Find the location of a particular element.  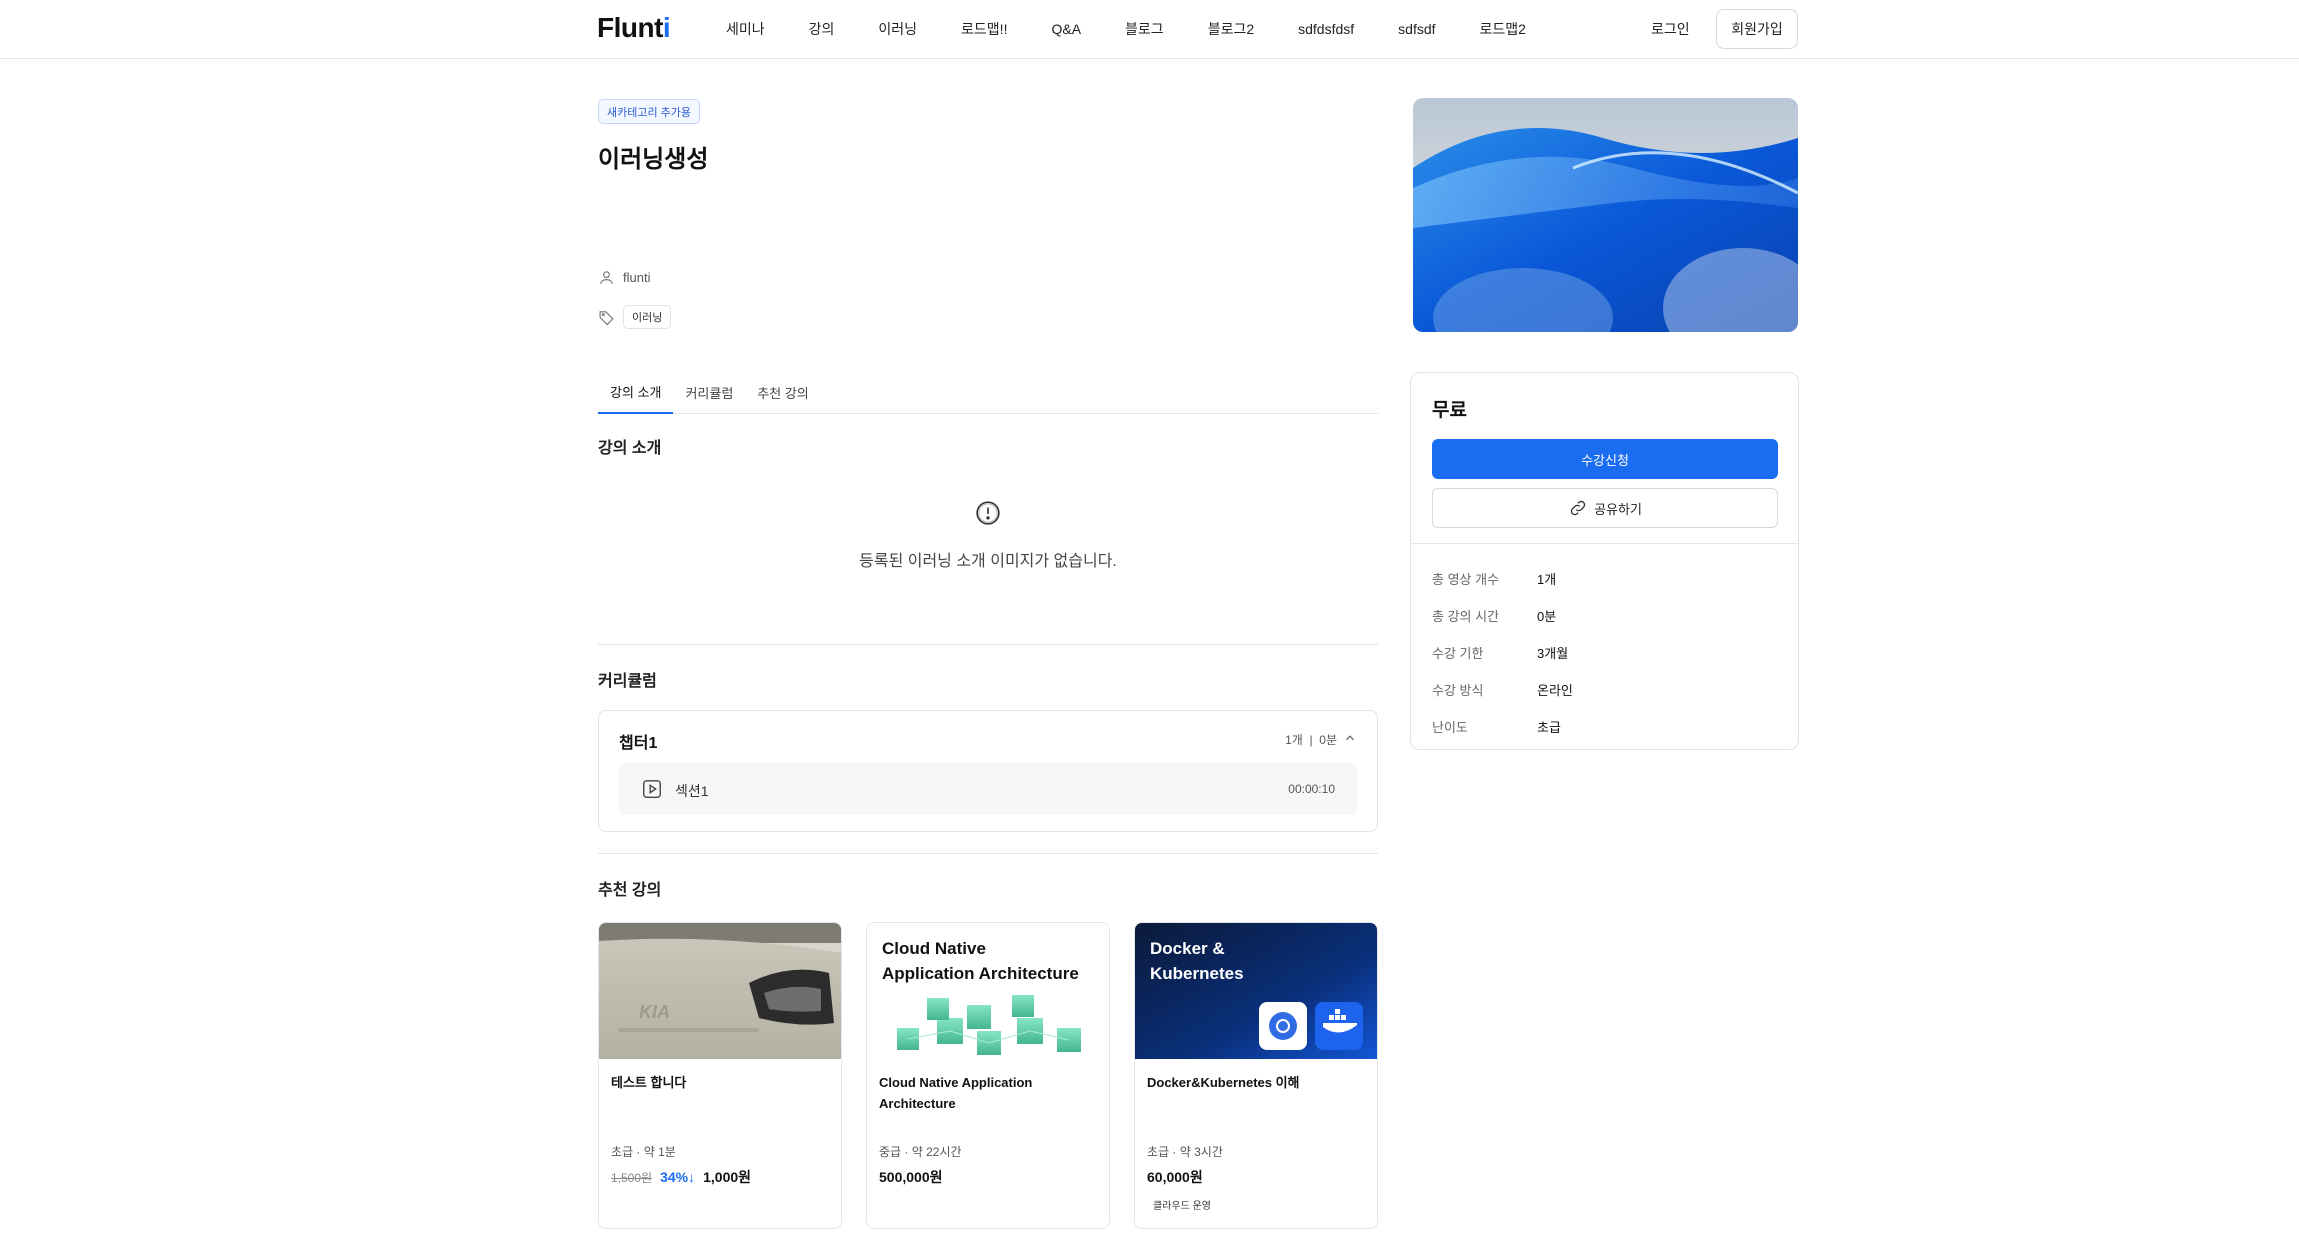

price-label: 무료 is located at coordinates (1449, 410).